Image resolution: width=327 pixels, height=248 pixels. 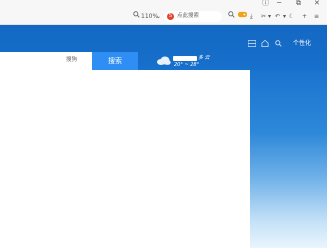 What do you see at coordinates (136, 16) in the screenshot?
I see `zoom-icon` at bounding box center [136, 16].